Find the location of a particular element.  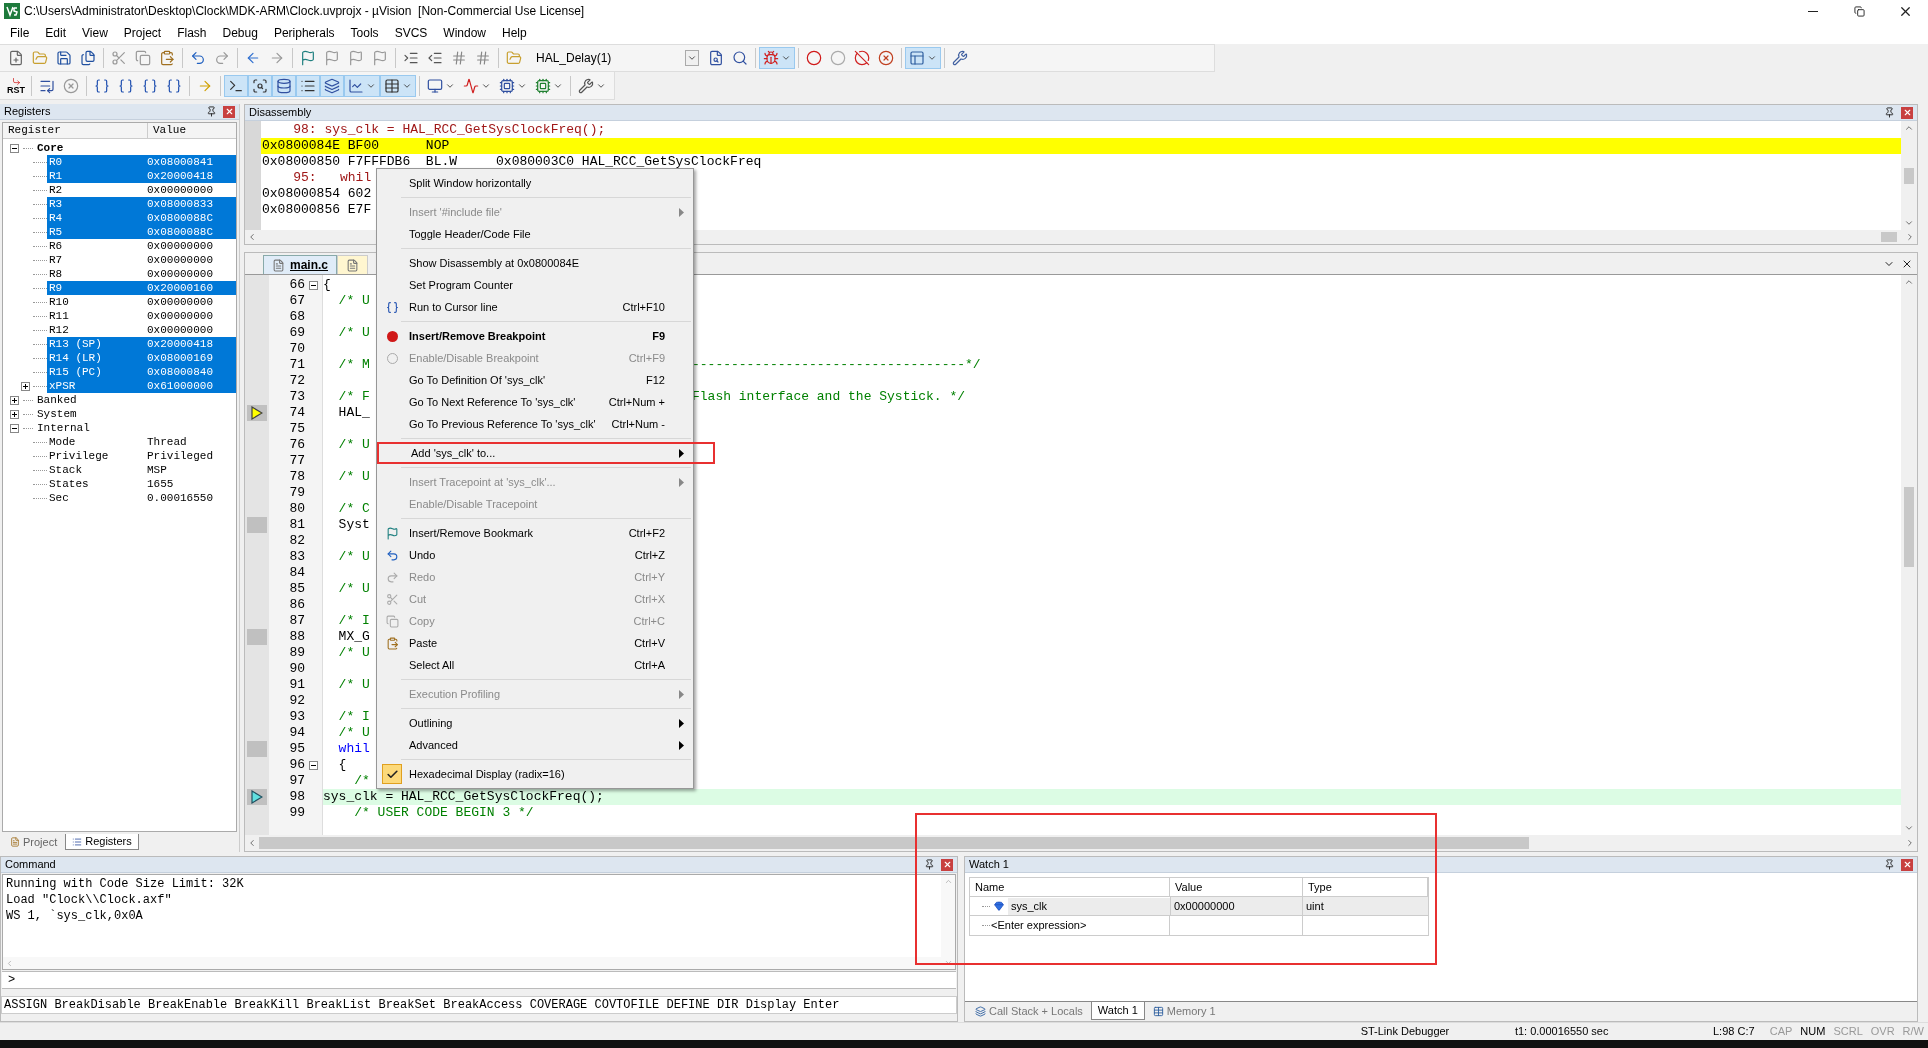

list-button is located at coordinates (308, 85).